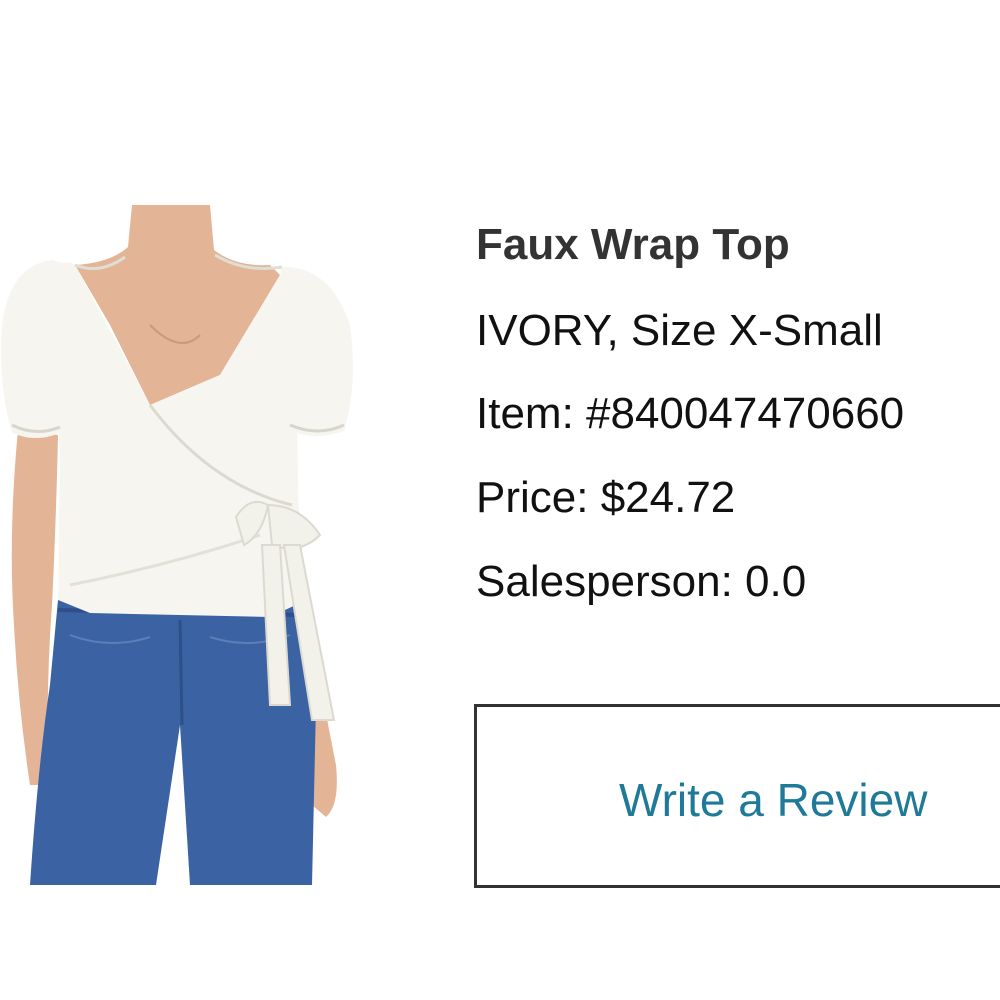 The height and width of the screenshot is (1000, 1000). What do you see at coordinates (606, 497) in the screenshot?
I see `product-price: Price: $24.72` at bounding box center [606, 497].